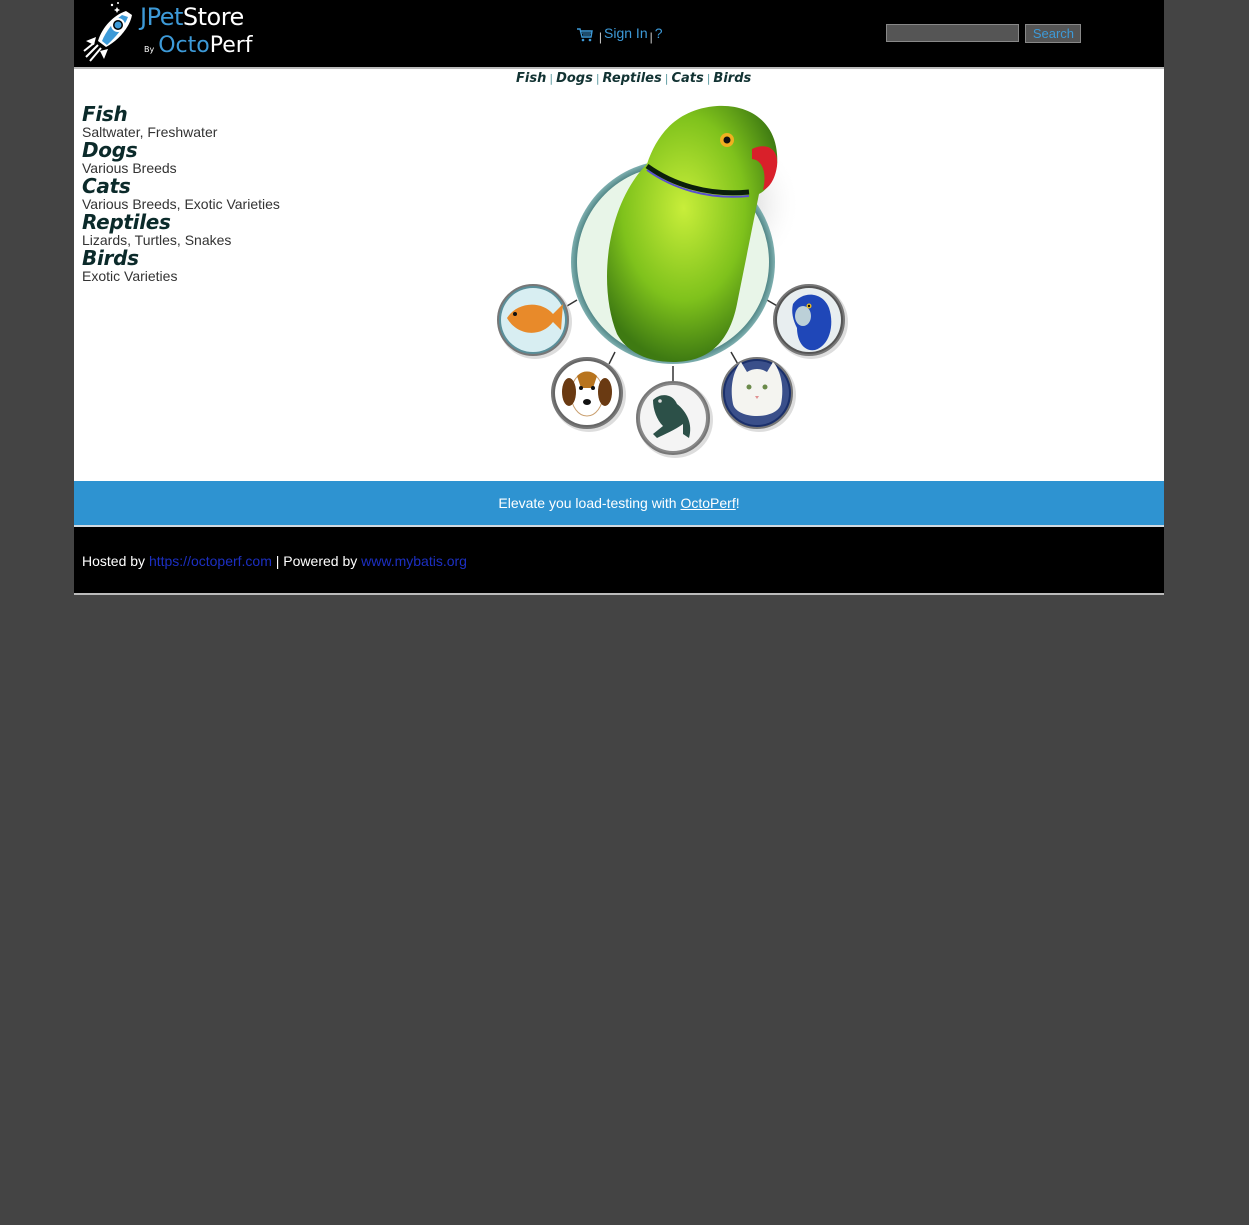  What do you see at coordinates (952, 33) in the screenshot?
I see `search-input` at bounding box center [952, 33].